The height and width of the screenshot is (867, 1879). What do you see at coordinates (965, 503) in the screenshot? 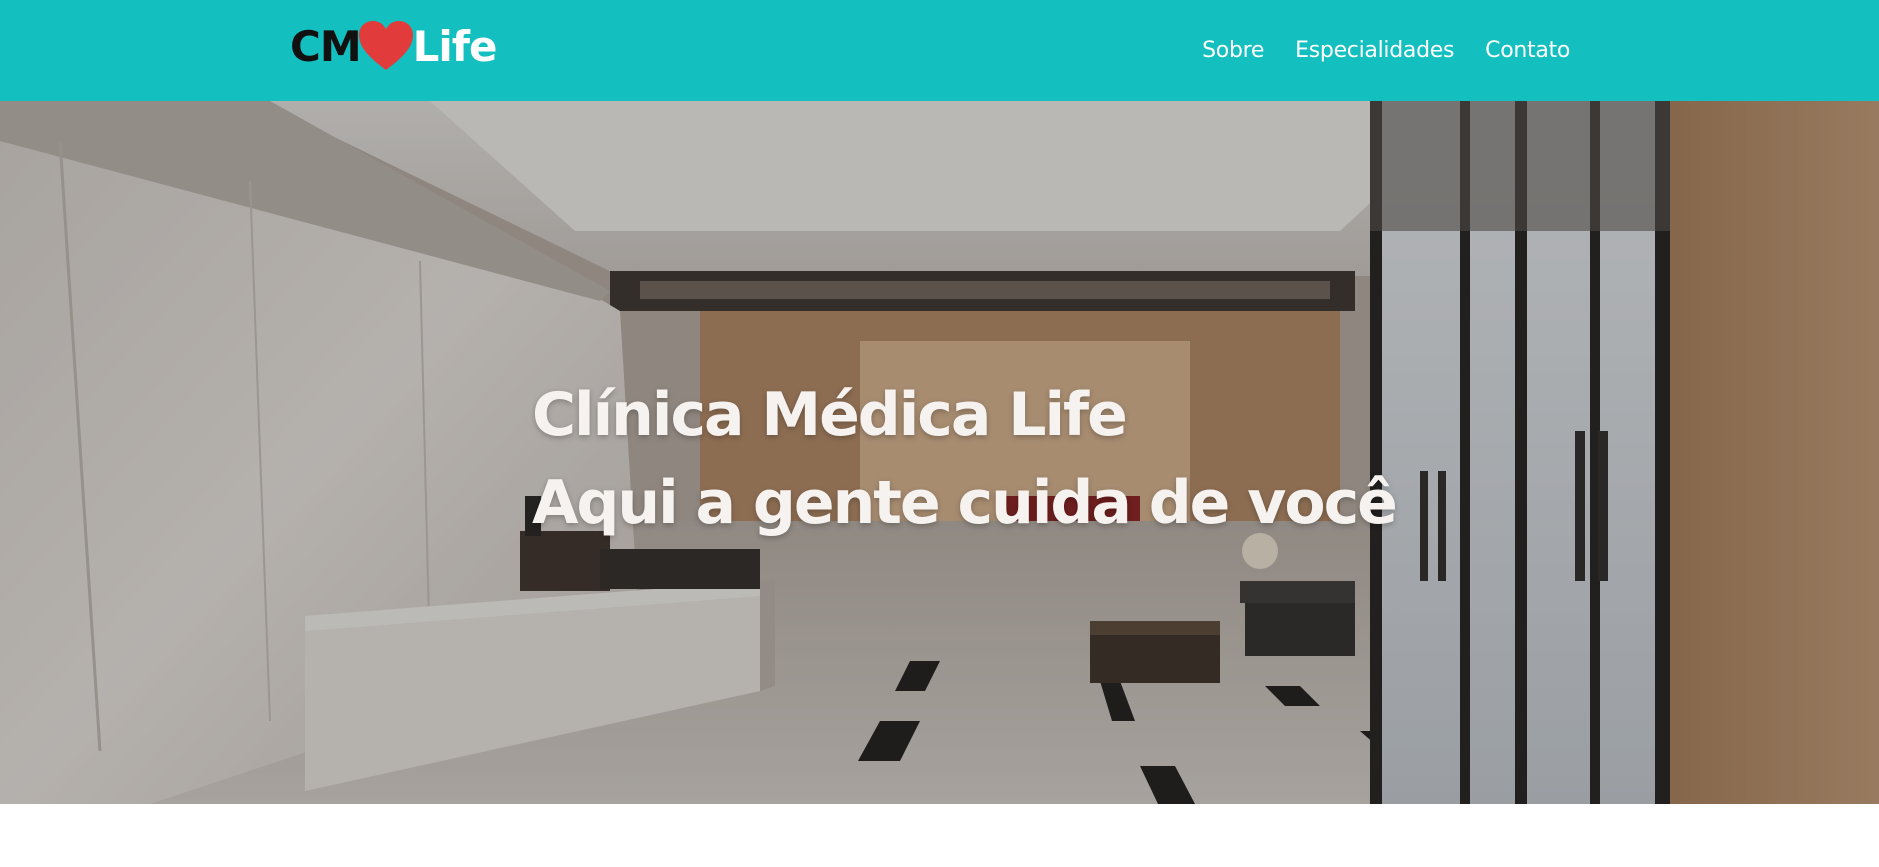
I see `hero-subtitle: Aqui a gente cuida de você` at bounding box center [965, 503].